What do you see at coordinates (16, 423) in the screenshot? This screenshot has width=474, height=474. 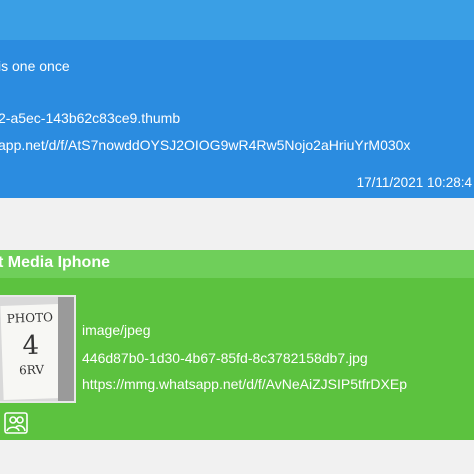 I see `contact-icon` at bounding box center [16, 423].